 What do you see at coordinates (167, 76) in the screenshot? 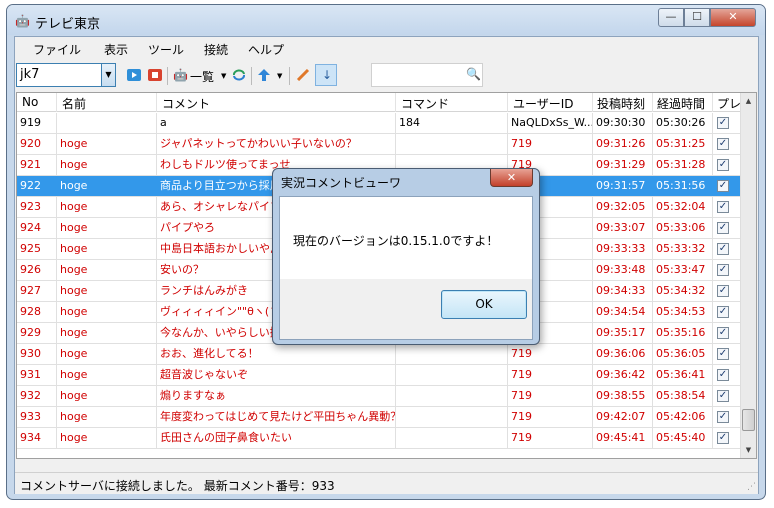
I see `toolbar-separator` at bounding box center [167, 76].